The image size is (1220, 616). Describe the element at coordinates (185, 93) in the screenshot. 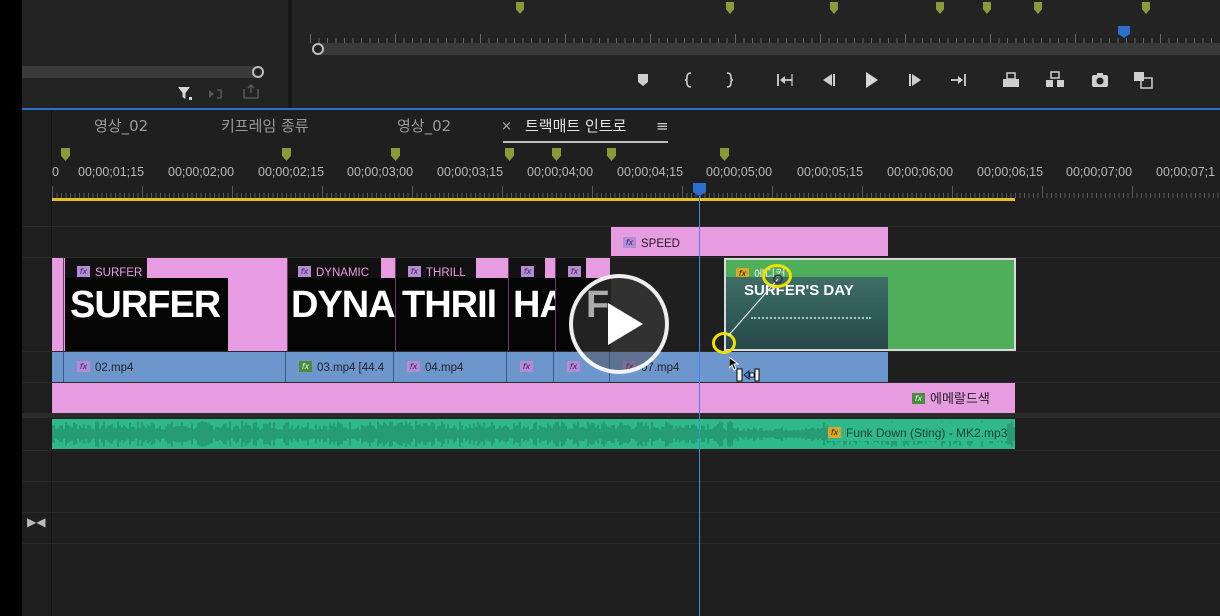

I see `filter-icon` at that location.